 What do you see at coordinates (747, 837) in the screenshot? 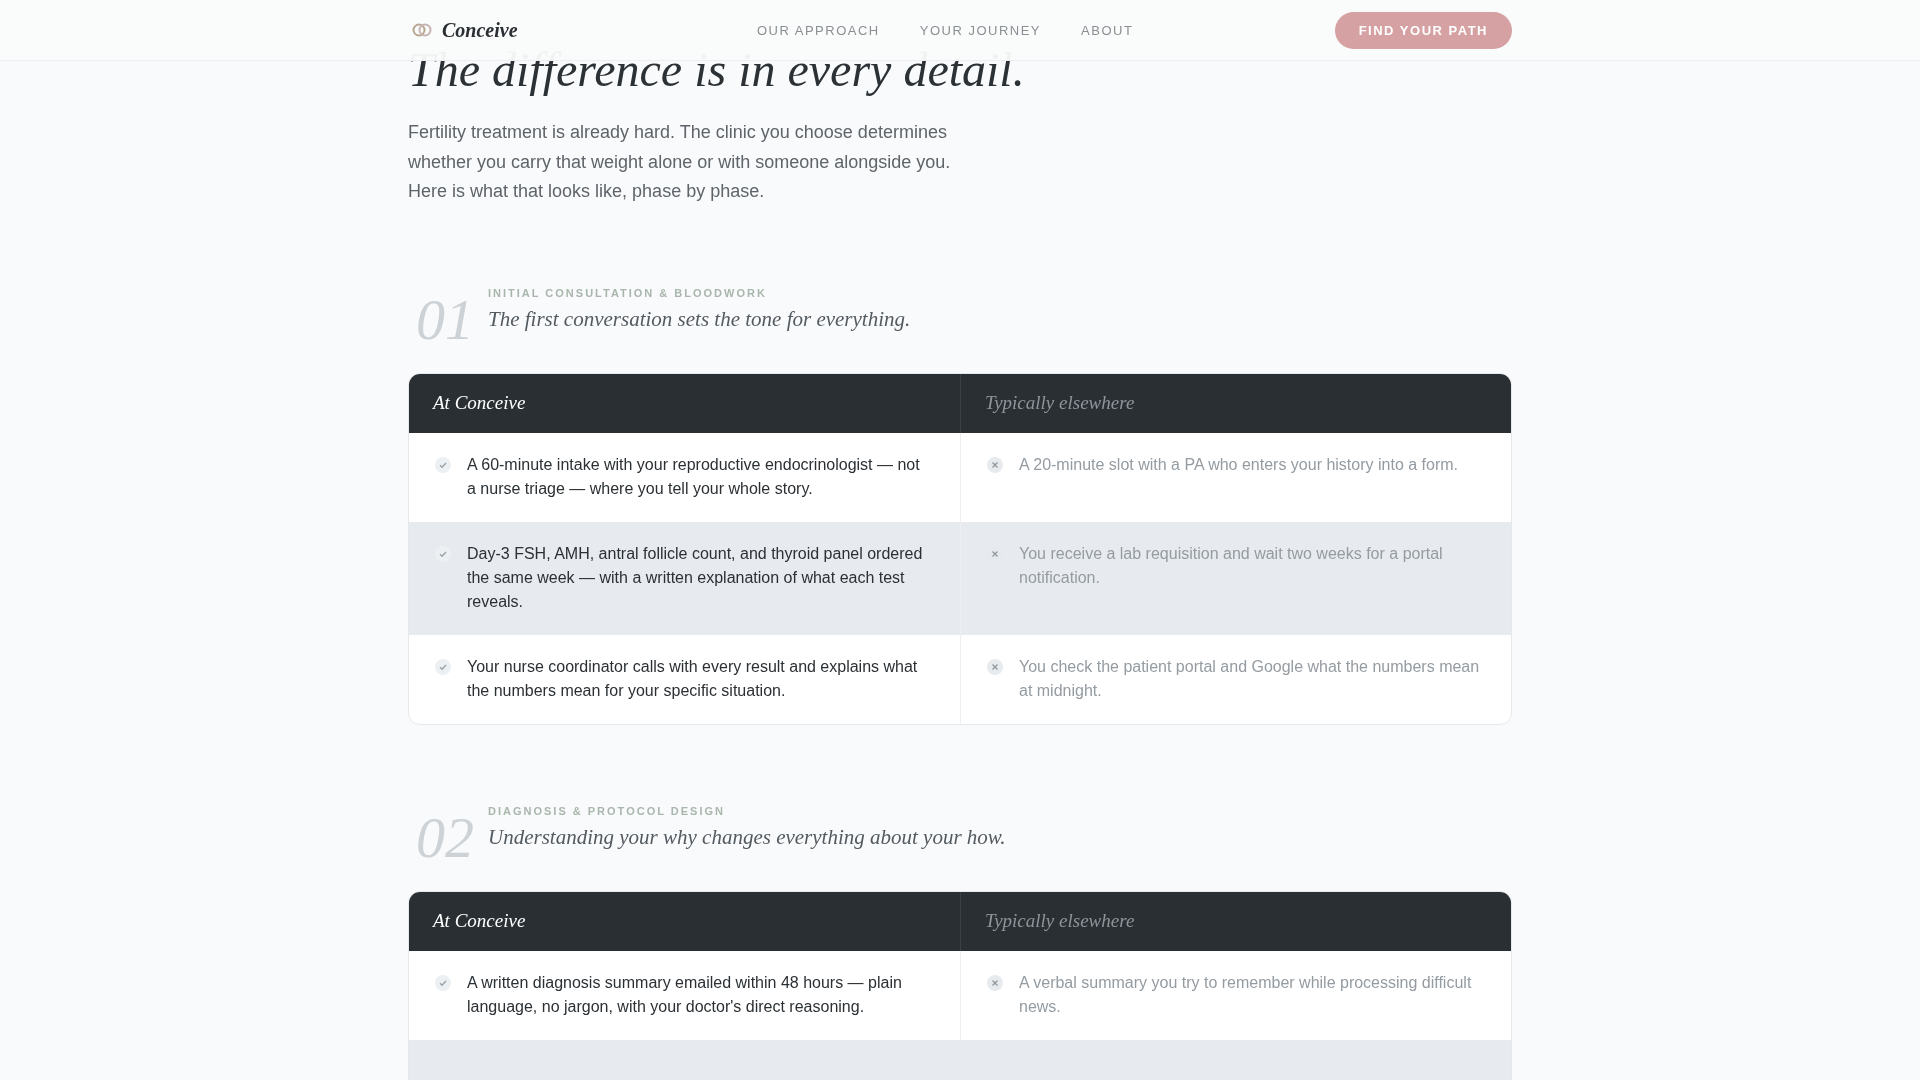
I see `phase-subtitle: Understanding your why changes everything about your how.` at bounding box center [747, 837].